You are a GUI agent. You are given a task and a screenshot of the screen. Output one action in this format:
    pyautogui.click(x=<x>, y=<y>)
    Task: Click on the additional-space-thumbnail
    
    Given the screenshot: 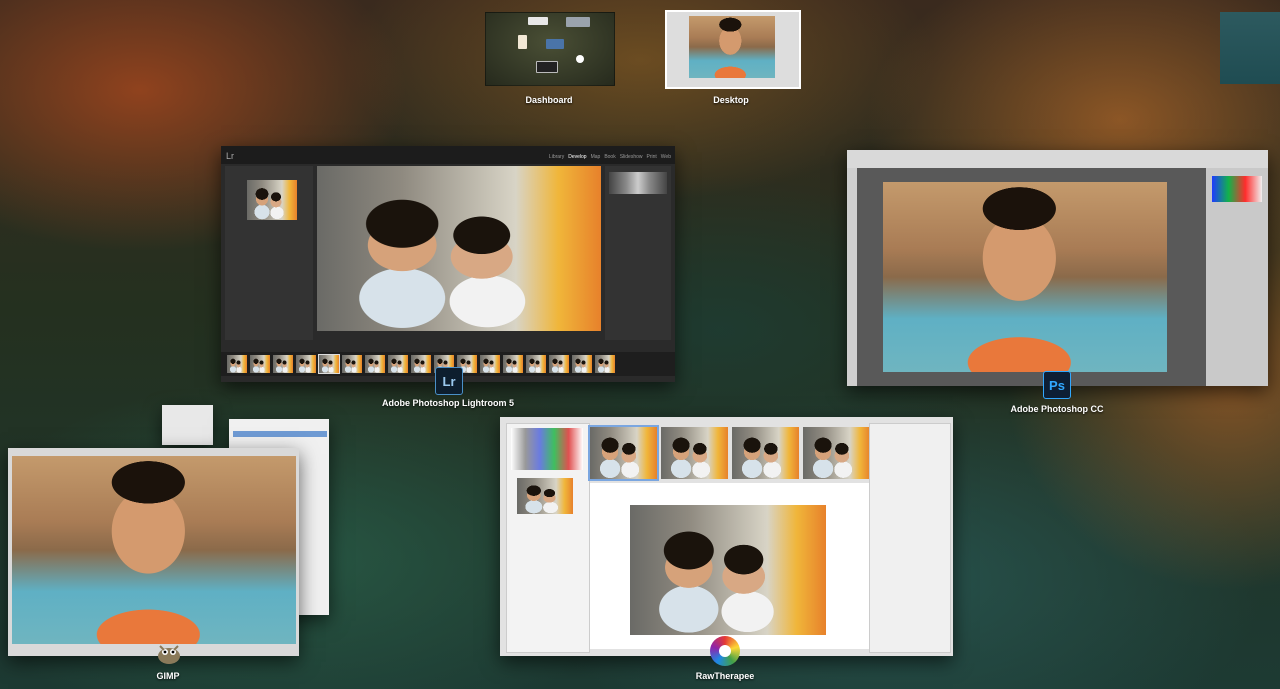 What is the action you would take?
    pyautogui.click(x=1250, y=48)
    